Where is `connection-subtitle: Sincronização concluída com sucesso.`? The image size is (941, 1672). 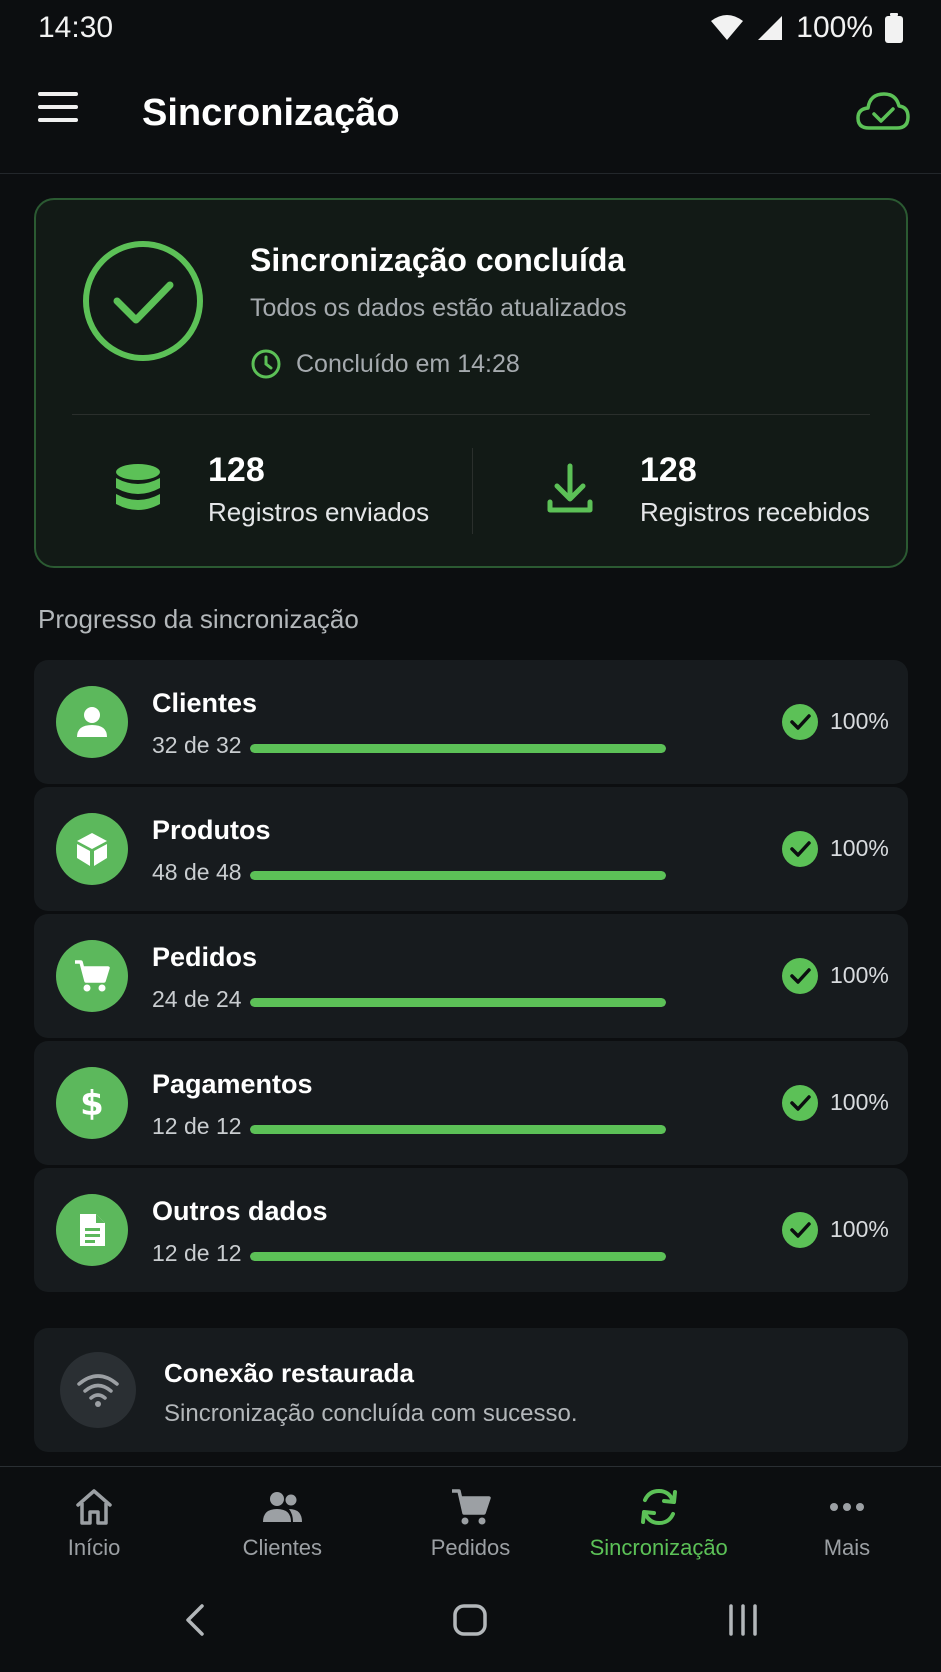
connection-subtitle: Sincronização concluída com sucesso. is located at coordinates (371, 1413).